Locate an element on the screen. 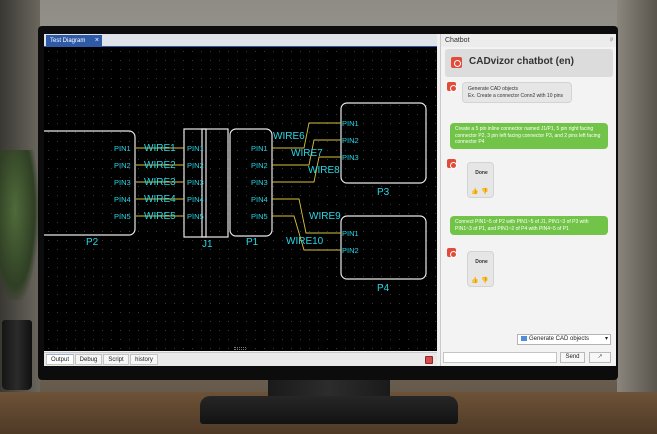  chatbot-header: CADvizor chatbot (en) is located at coordinates (529, 63).